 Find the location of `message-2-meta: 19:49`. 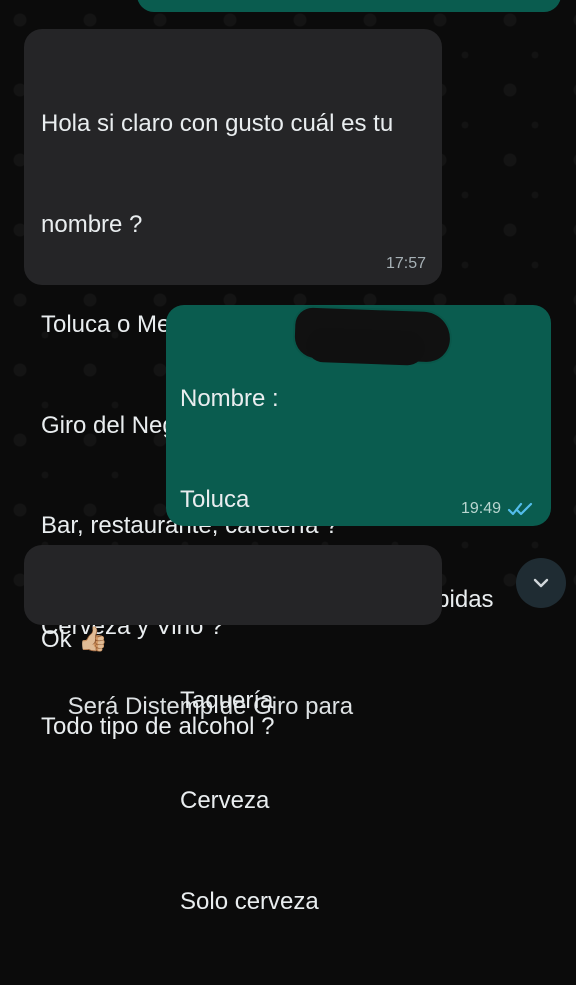

message-2-meta: 19:49 is located at coordinates (498, 509).